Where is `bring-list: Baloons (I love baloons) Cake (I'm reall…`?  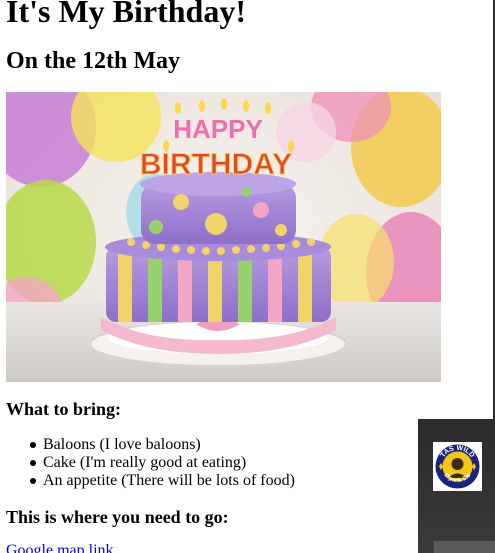 bring-list: Baloons (I love baloons) Cake (I'm reall… is located at coordinates (147, 463).